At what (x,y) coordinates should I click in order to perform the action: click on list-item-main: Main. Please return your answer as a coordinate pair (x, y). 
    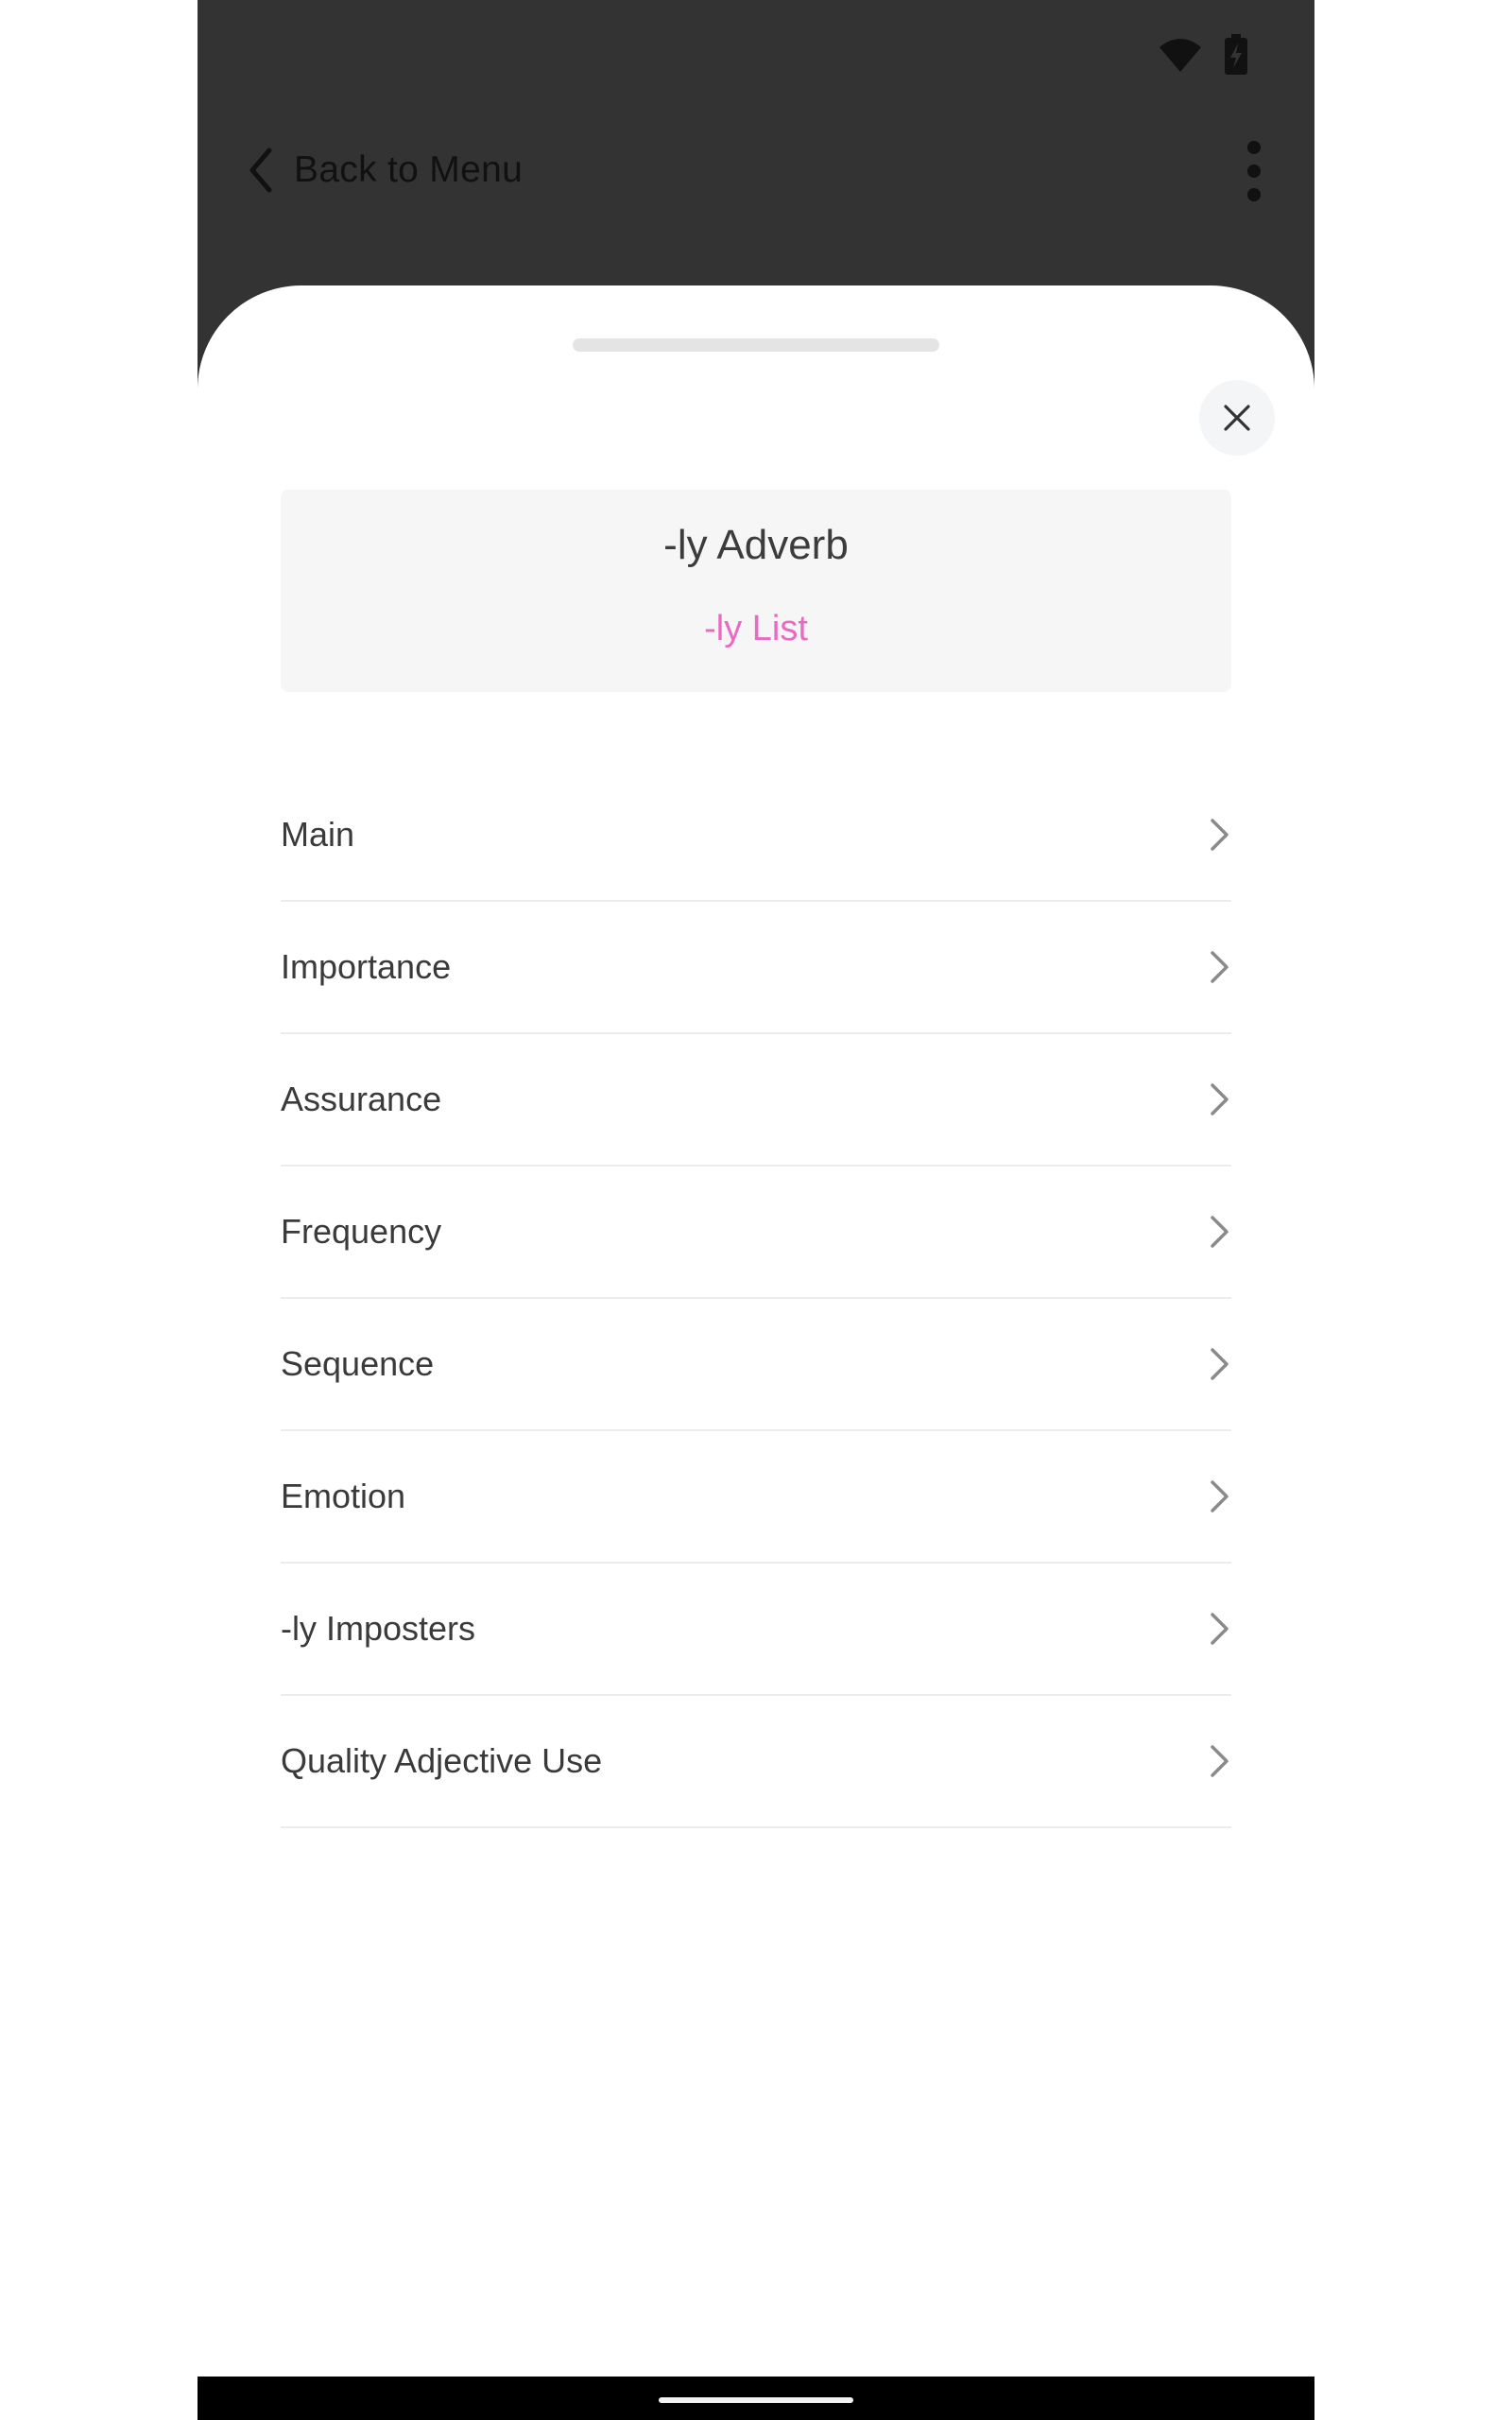
    Looking at the image, I should click on (756, 835).